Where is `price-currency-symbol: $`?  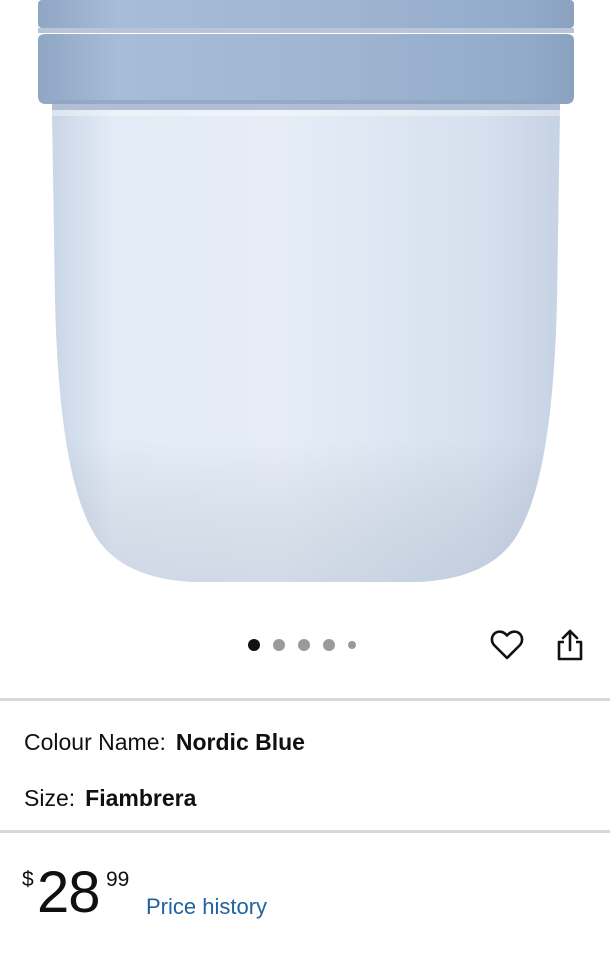 price-currency-symbol: $ is located at coordinates (28, 879).